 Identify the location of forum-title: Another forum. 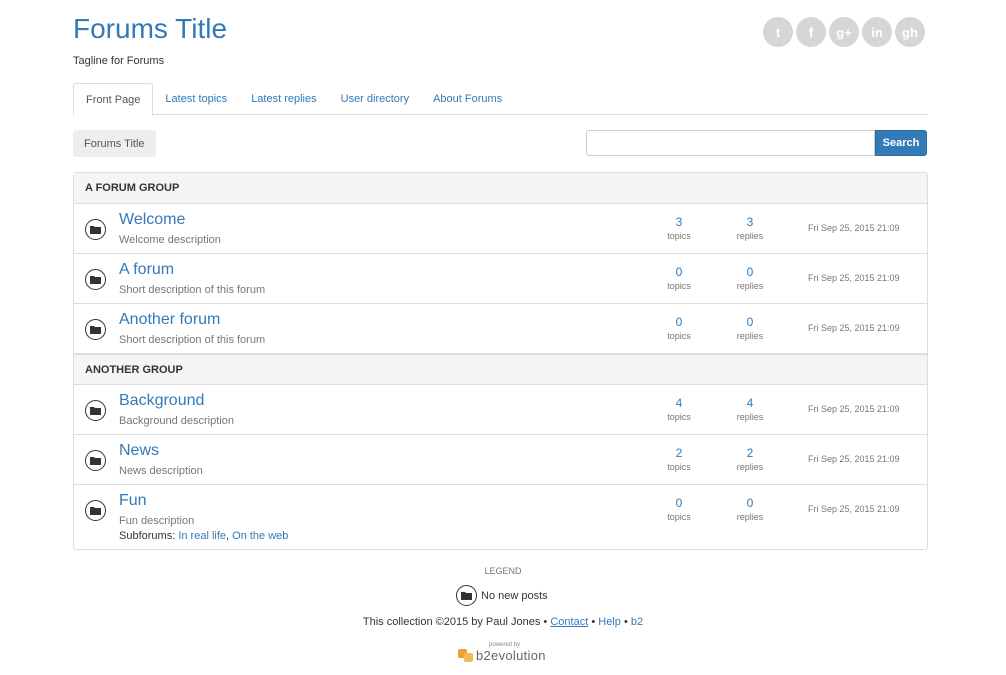
(169, 320).